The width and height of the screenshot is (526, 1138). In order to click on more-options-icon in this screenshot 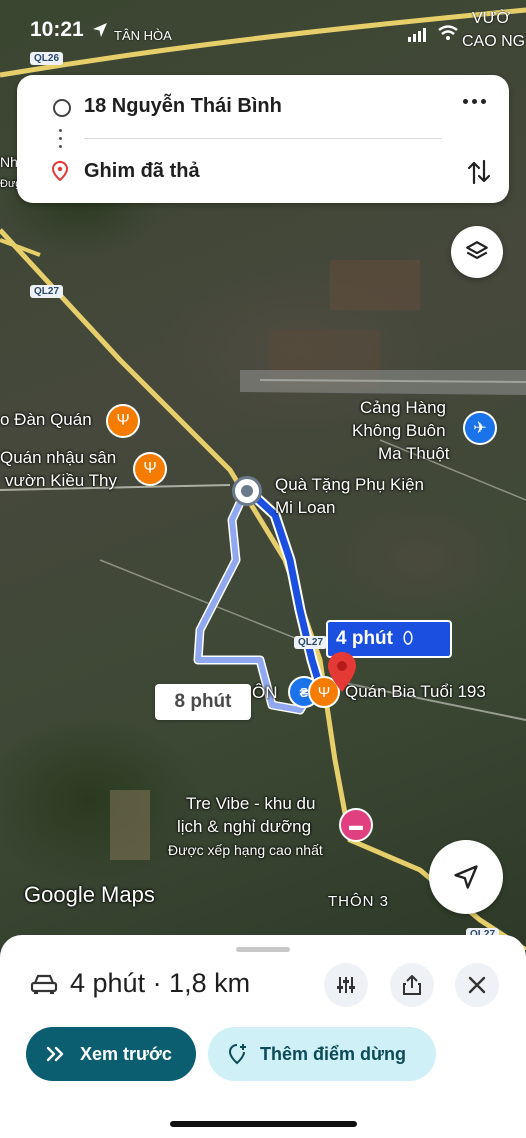, I will do `click(474, 101)`.